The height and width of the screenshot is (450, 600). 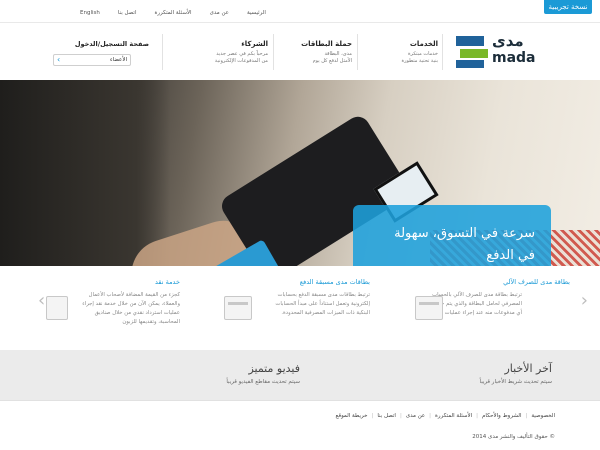 I want to click on top-nav-english: English, so click(x=90, y=13).